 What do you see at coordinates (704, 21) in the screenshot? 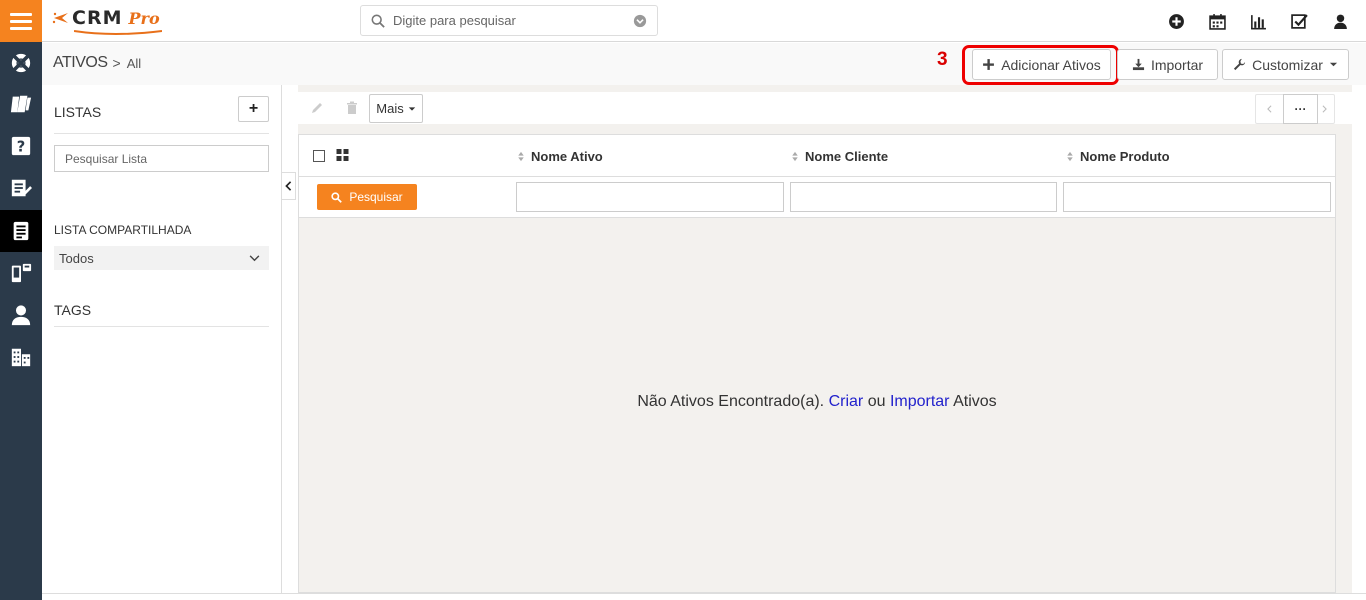
I see `top-bar: CRM Pro Digite para pesquisar` at bounding box center [704, 21].